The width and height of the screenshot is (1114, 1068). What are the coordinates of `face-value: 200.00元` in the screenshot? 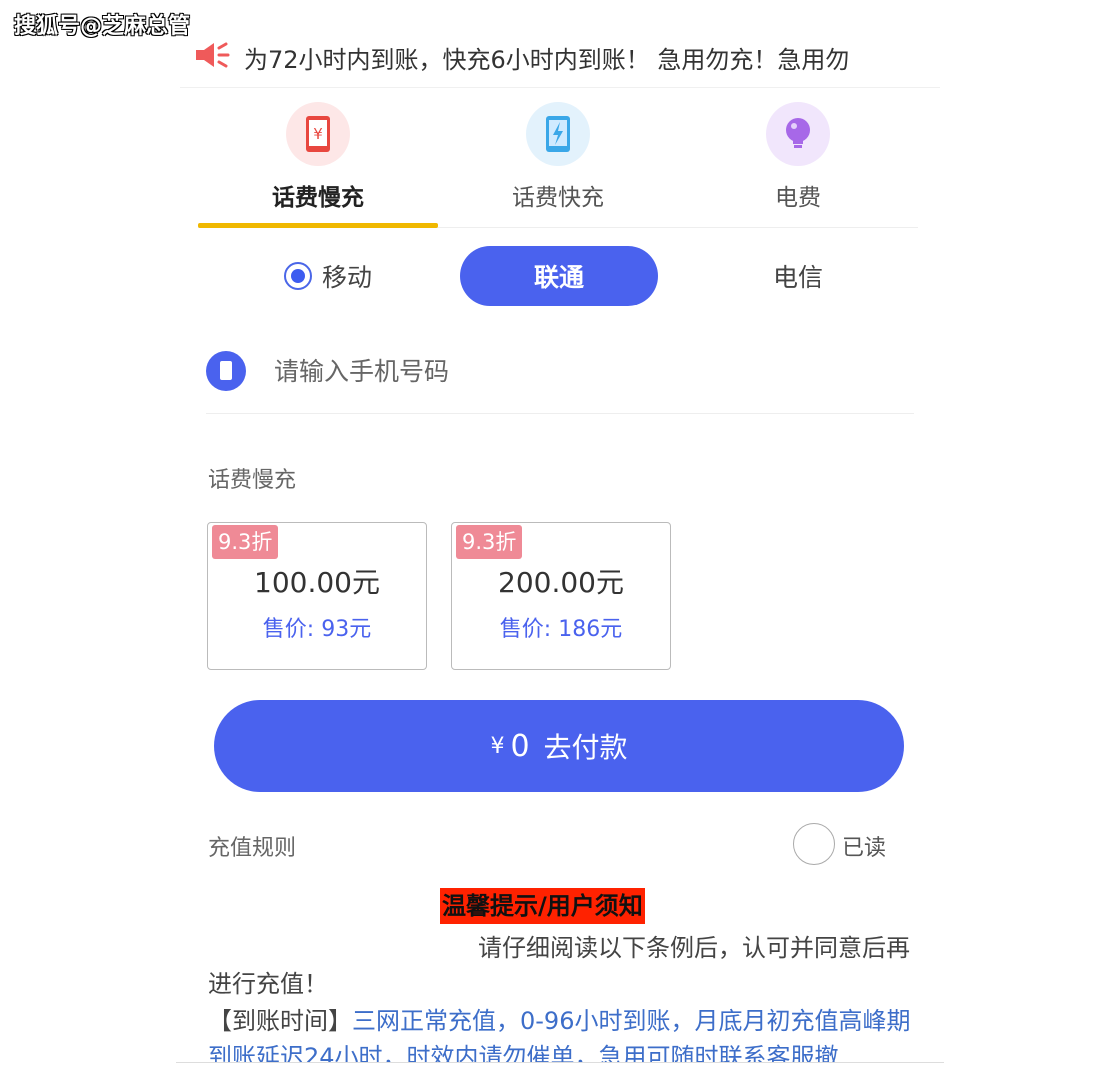 It's located at (561, 582).